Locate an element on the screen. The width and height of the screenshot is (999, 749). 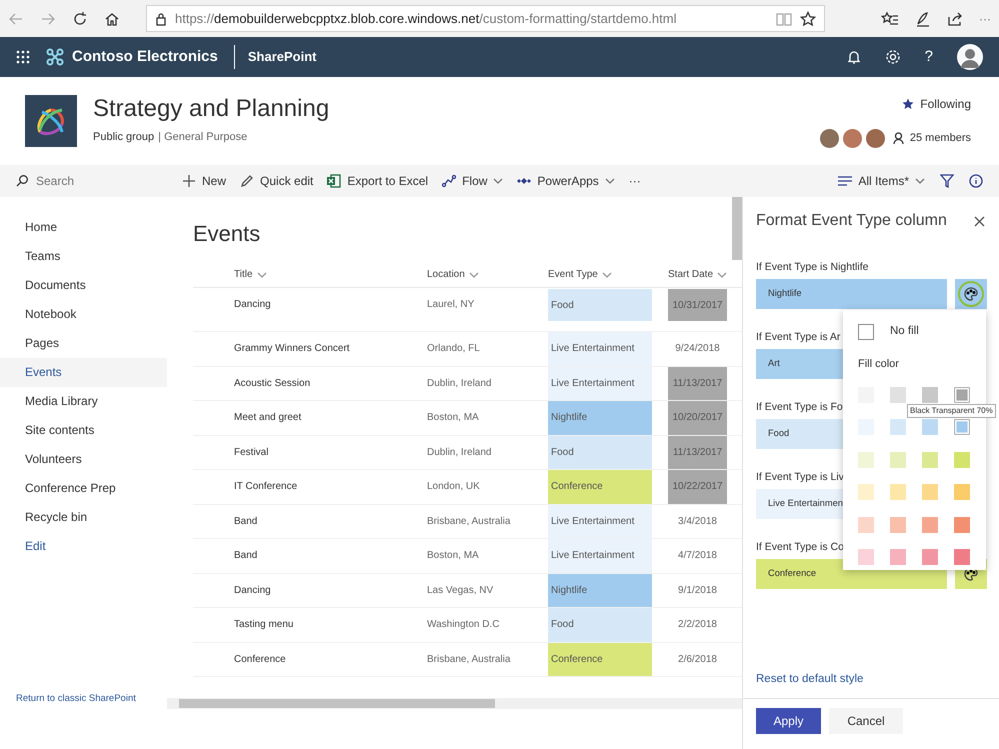
event-type-cell: Nightlife is located at coordinates (600, 590).